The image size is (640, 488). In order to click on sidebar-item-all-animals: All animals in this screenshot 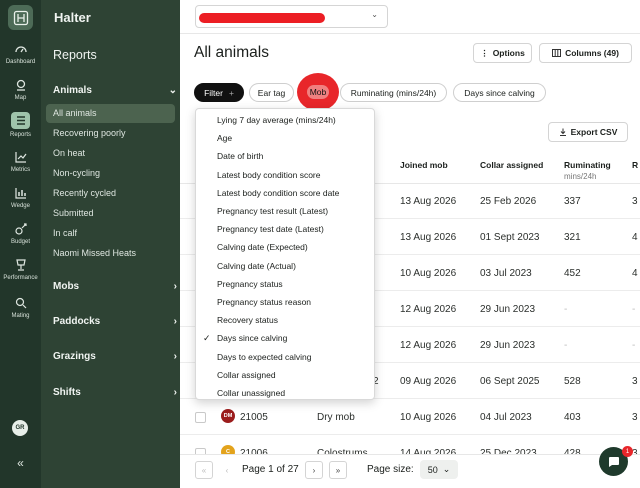, I will do `click(110, 113)`.